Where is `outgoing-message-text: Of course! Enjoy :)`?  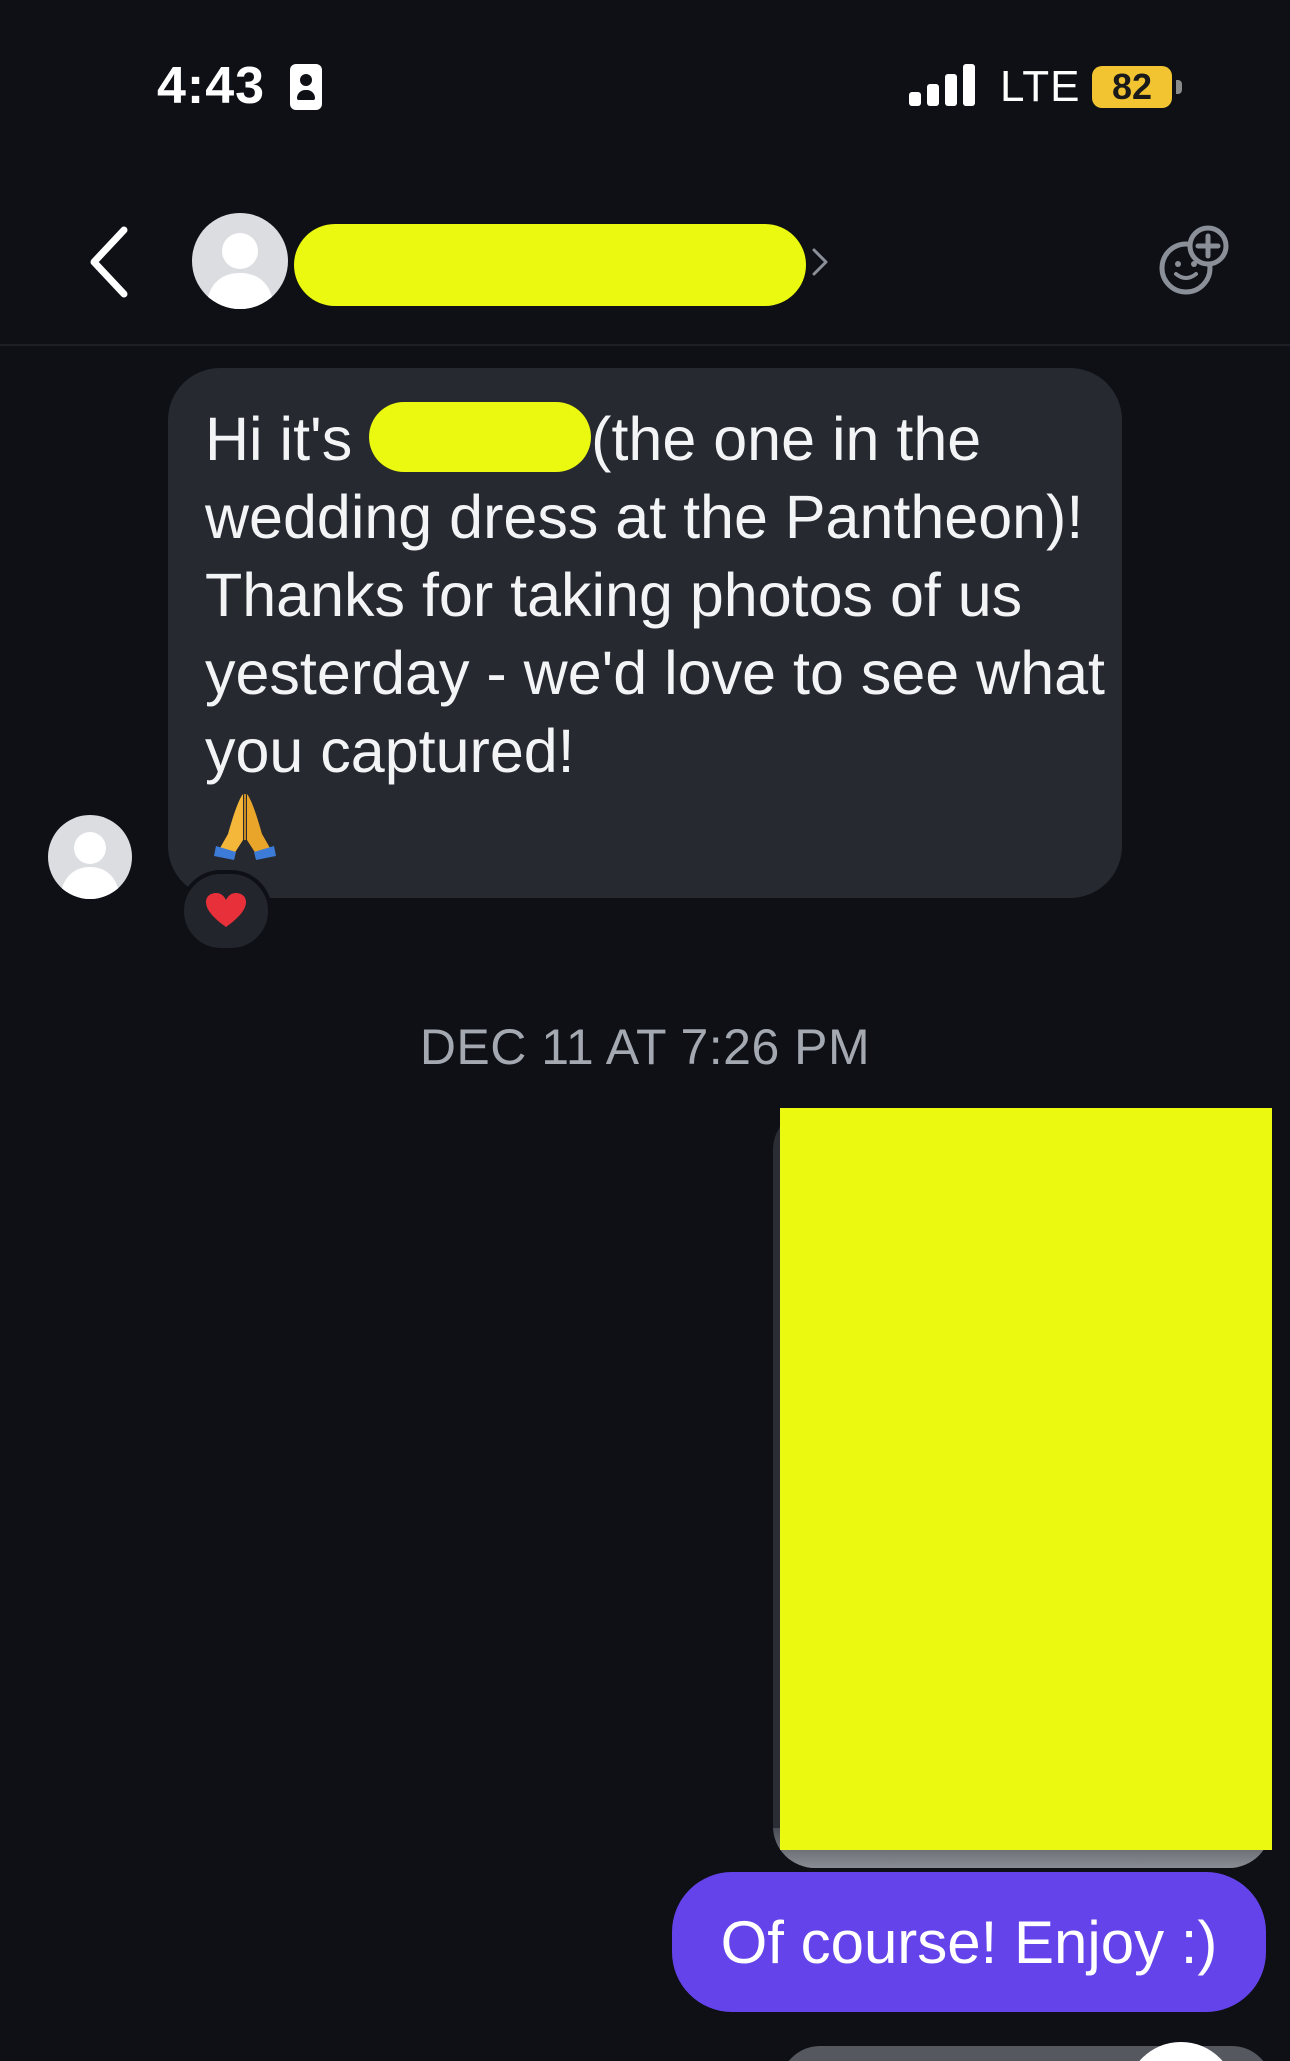
outgoing-message-text: Of course! Enjoy :) is located at coordinates (969, 1942).